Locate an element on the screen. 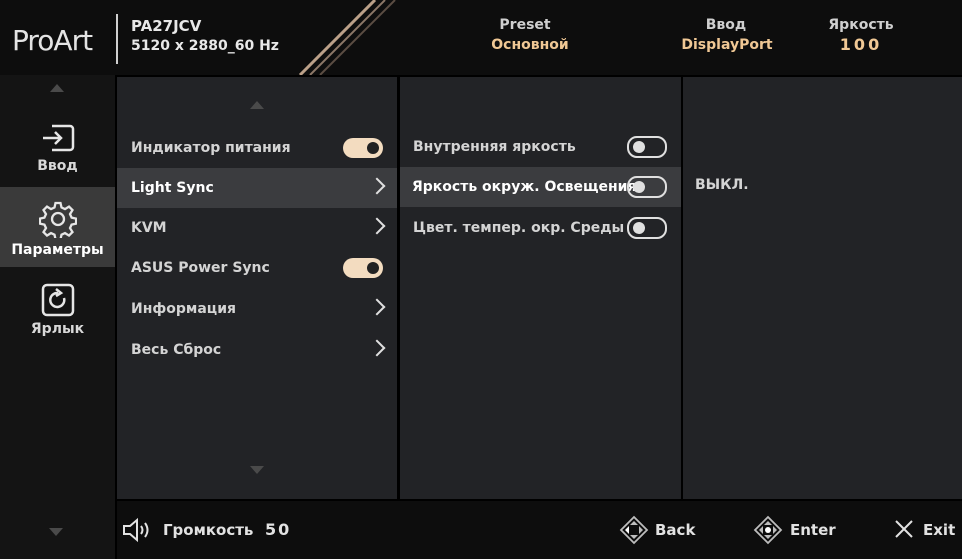  sidebar-item-settings: Параметры is located at coordinates (57, 229).